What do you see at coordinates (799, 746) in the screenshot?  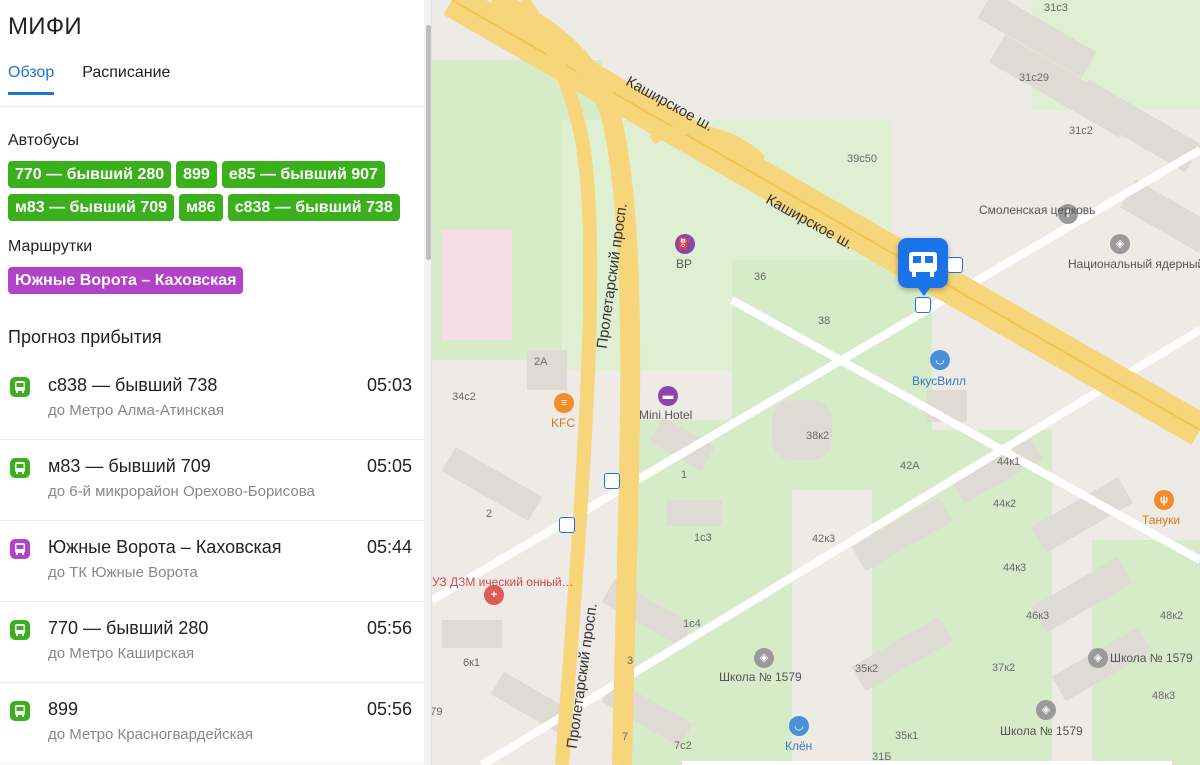 I see `poi-label: Клён` at bounding box center [799, 746].